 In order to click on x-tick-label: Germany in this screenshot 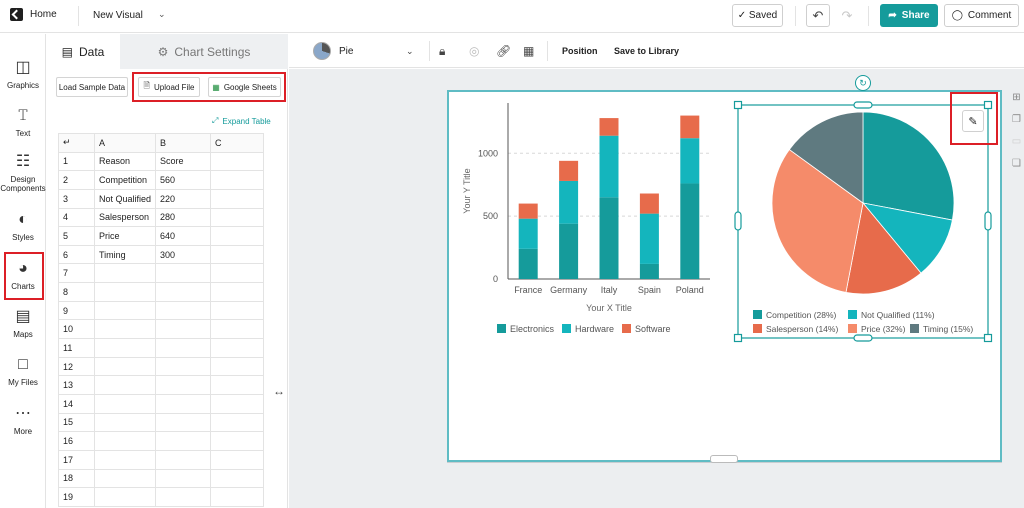, I will do `click(569, 290)`.